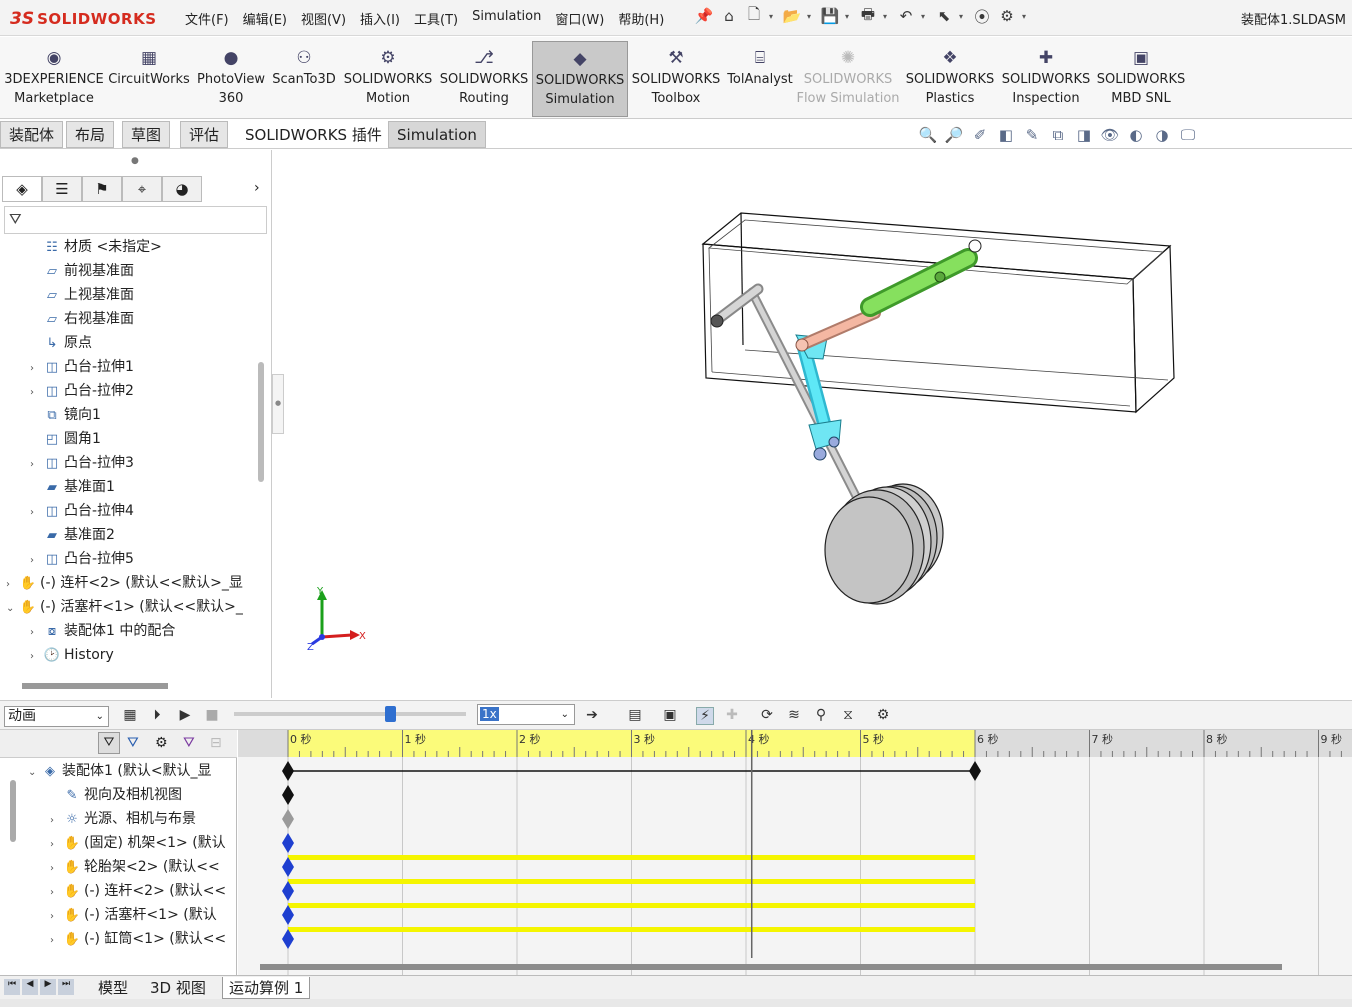 Image resolution: width=1352 pixels, height=1007 pixels. I want to click on edit-appearance-icon: ◐, so click(1136, 135).